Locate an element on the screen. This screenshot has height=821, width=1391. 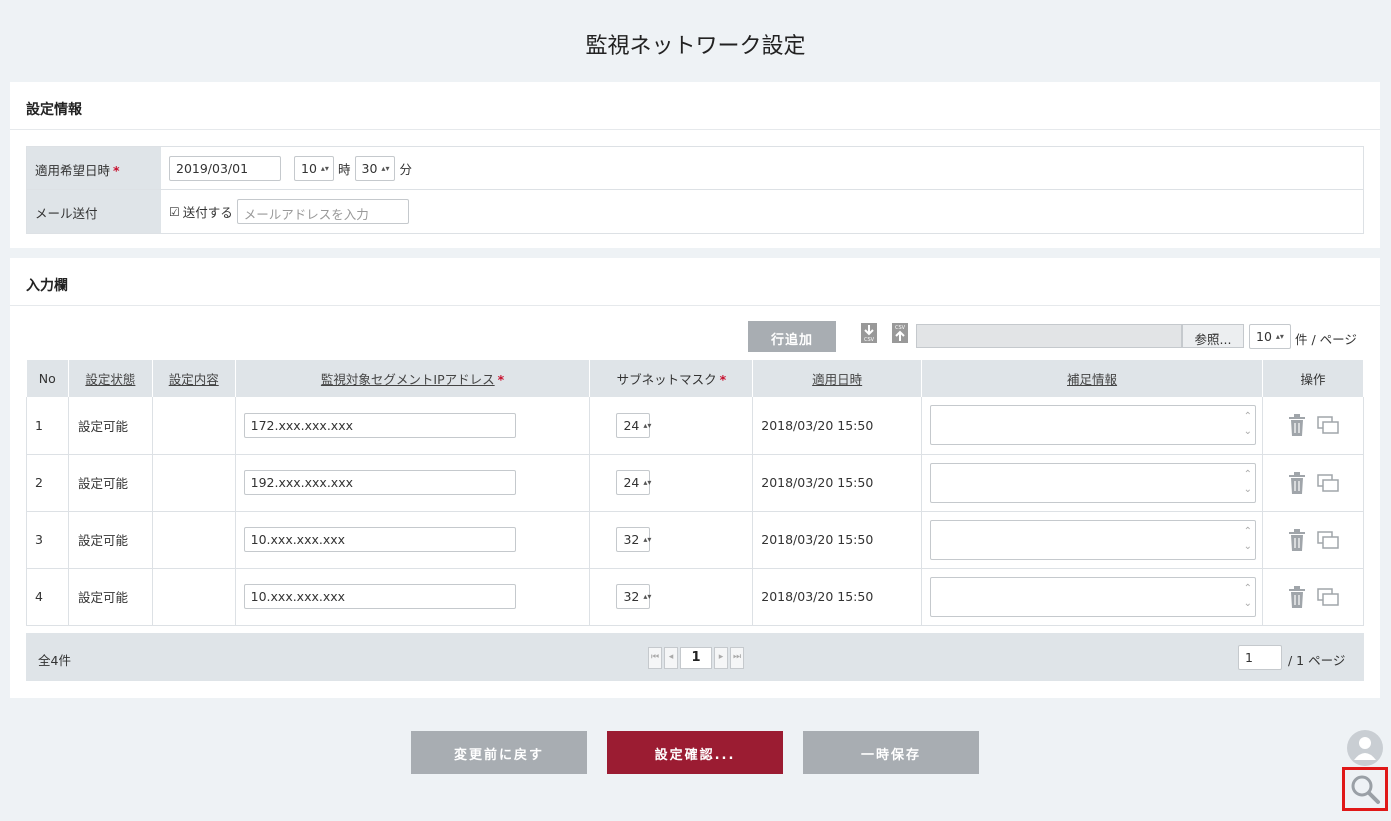
last-page-icon: ⏭ is located at coordinates (737, 658).